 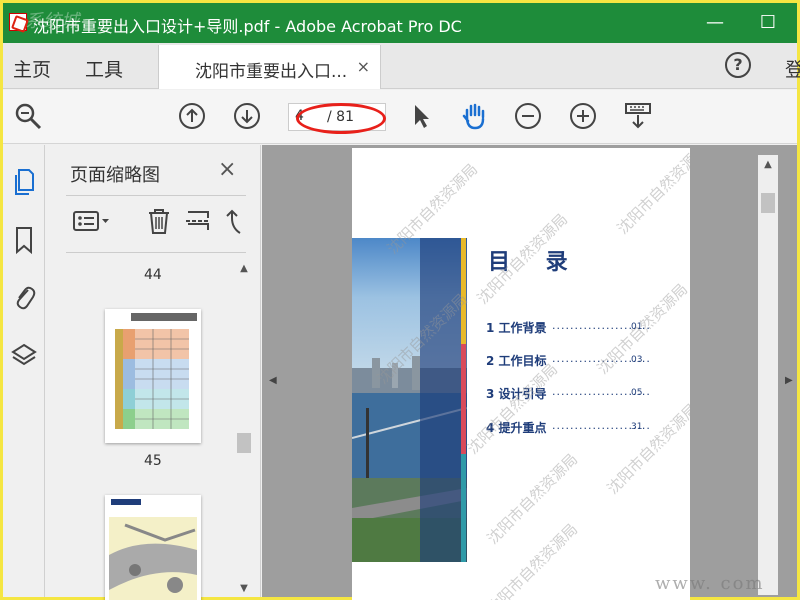 What do you see at coordinates (421, 116) in the screenshot?
I see `select-pointer-icon` at bounding box center [421, 116].